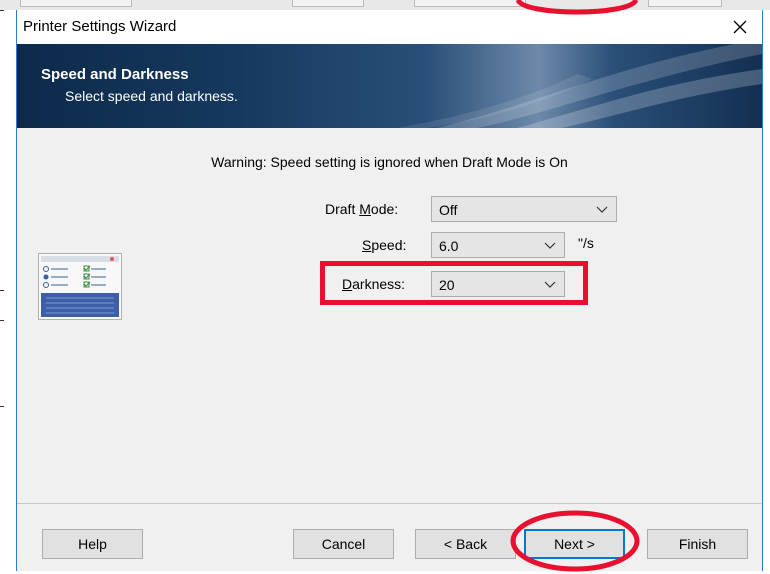 The image size is (770, 574). Describe the element at coordinates (384, 245) in the screenshot. I see `speed-label: Speed:` at that location.